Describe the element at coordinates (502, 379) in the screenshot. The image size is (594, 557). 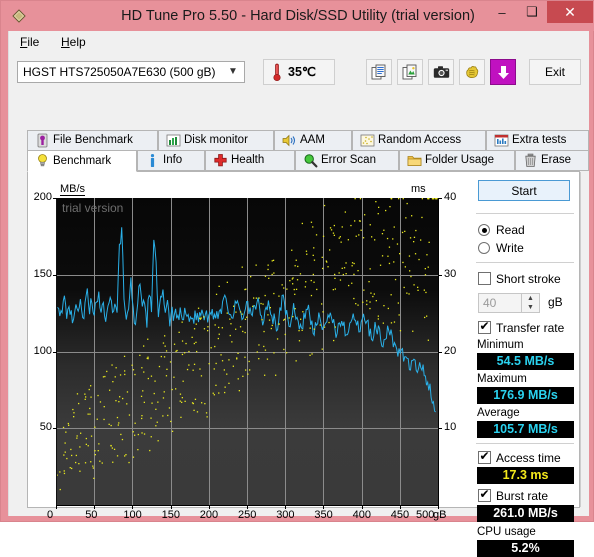
I see `maximum-label: Maximum` at that location.